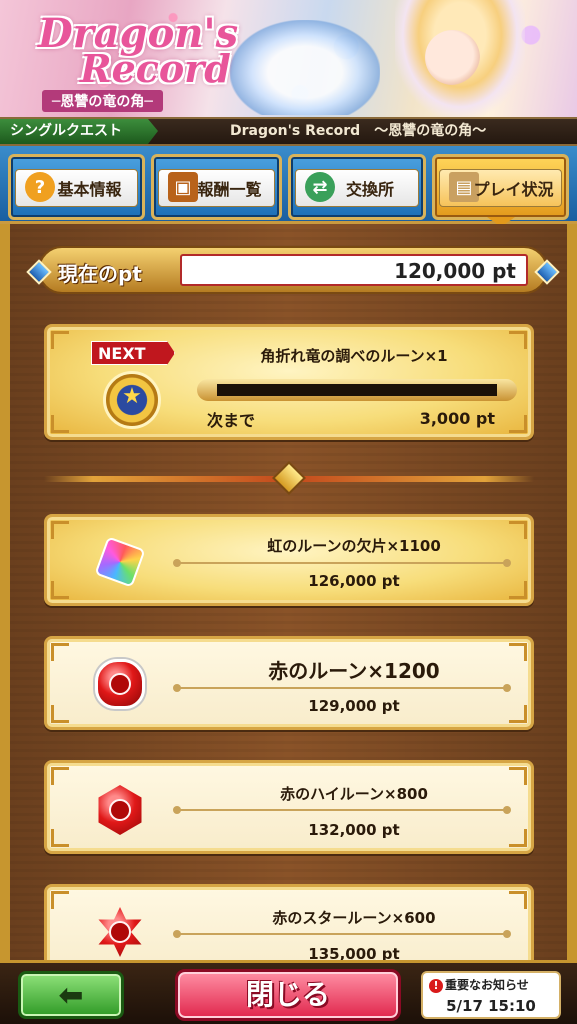 This screenshot has width=577, height=1024. What do you see at coordinates (354, 706) in the screenshot?
I see `reward-points: 129,000 pt` at bounding box center [354, 706].